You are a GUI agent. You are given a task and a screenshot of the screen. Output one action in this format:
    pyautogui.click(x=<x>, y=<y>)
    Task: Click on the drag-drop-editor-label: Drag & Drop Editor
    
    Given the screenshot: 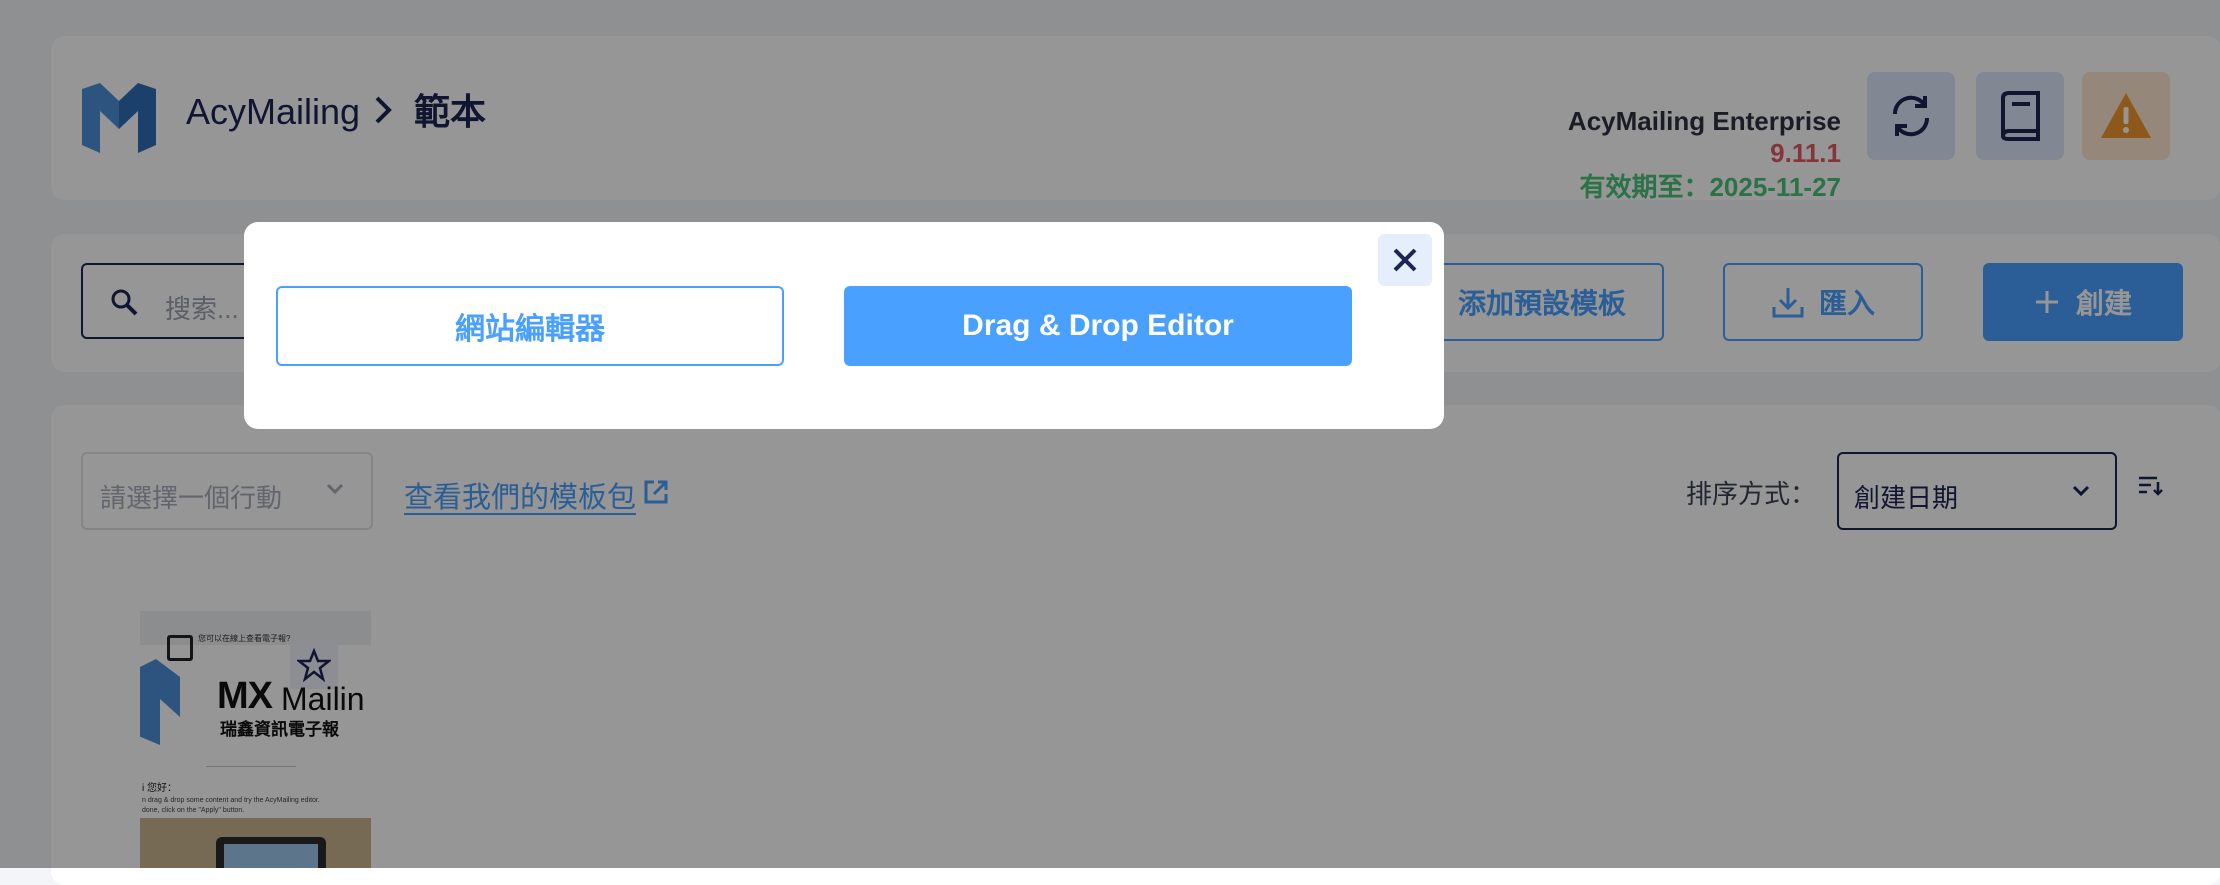 What is the action you would take?
    pyautogui.click(x=1098, y=325)
    